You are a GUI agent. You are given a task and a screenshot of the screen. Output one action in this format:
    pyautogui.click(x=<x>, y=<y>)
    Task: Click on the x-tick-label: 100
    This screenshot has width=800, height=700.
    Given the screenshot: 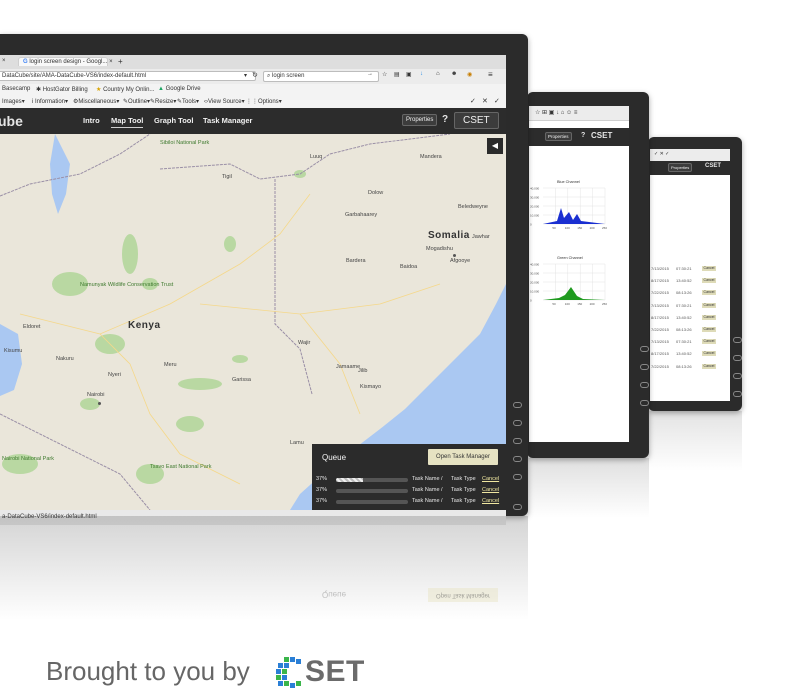 What is the action you would take?
    pyautogui.click(x=567, y=304)
    